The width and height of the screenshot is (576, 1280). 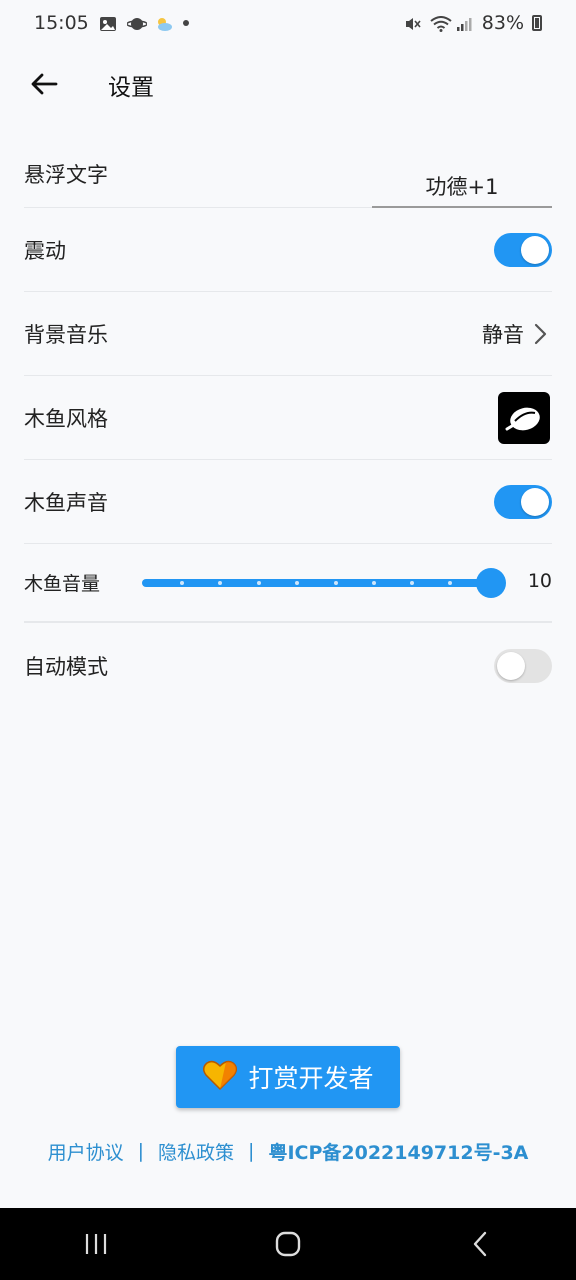 What do you see at coordinates (288, 84) in the screenshot?
I see `app-bar: 设置` at bounding box center [288, 84].